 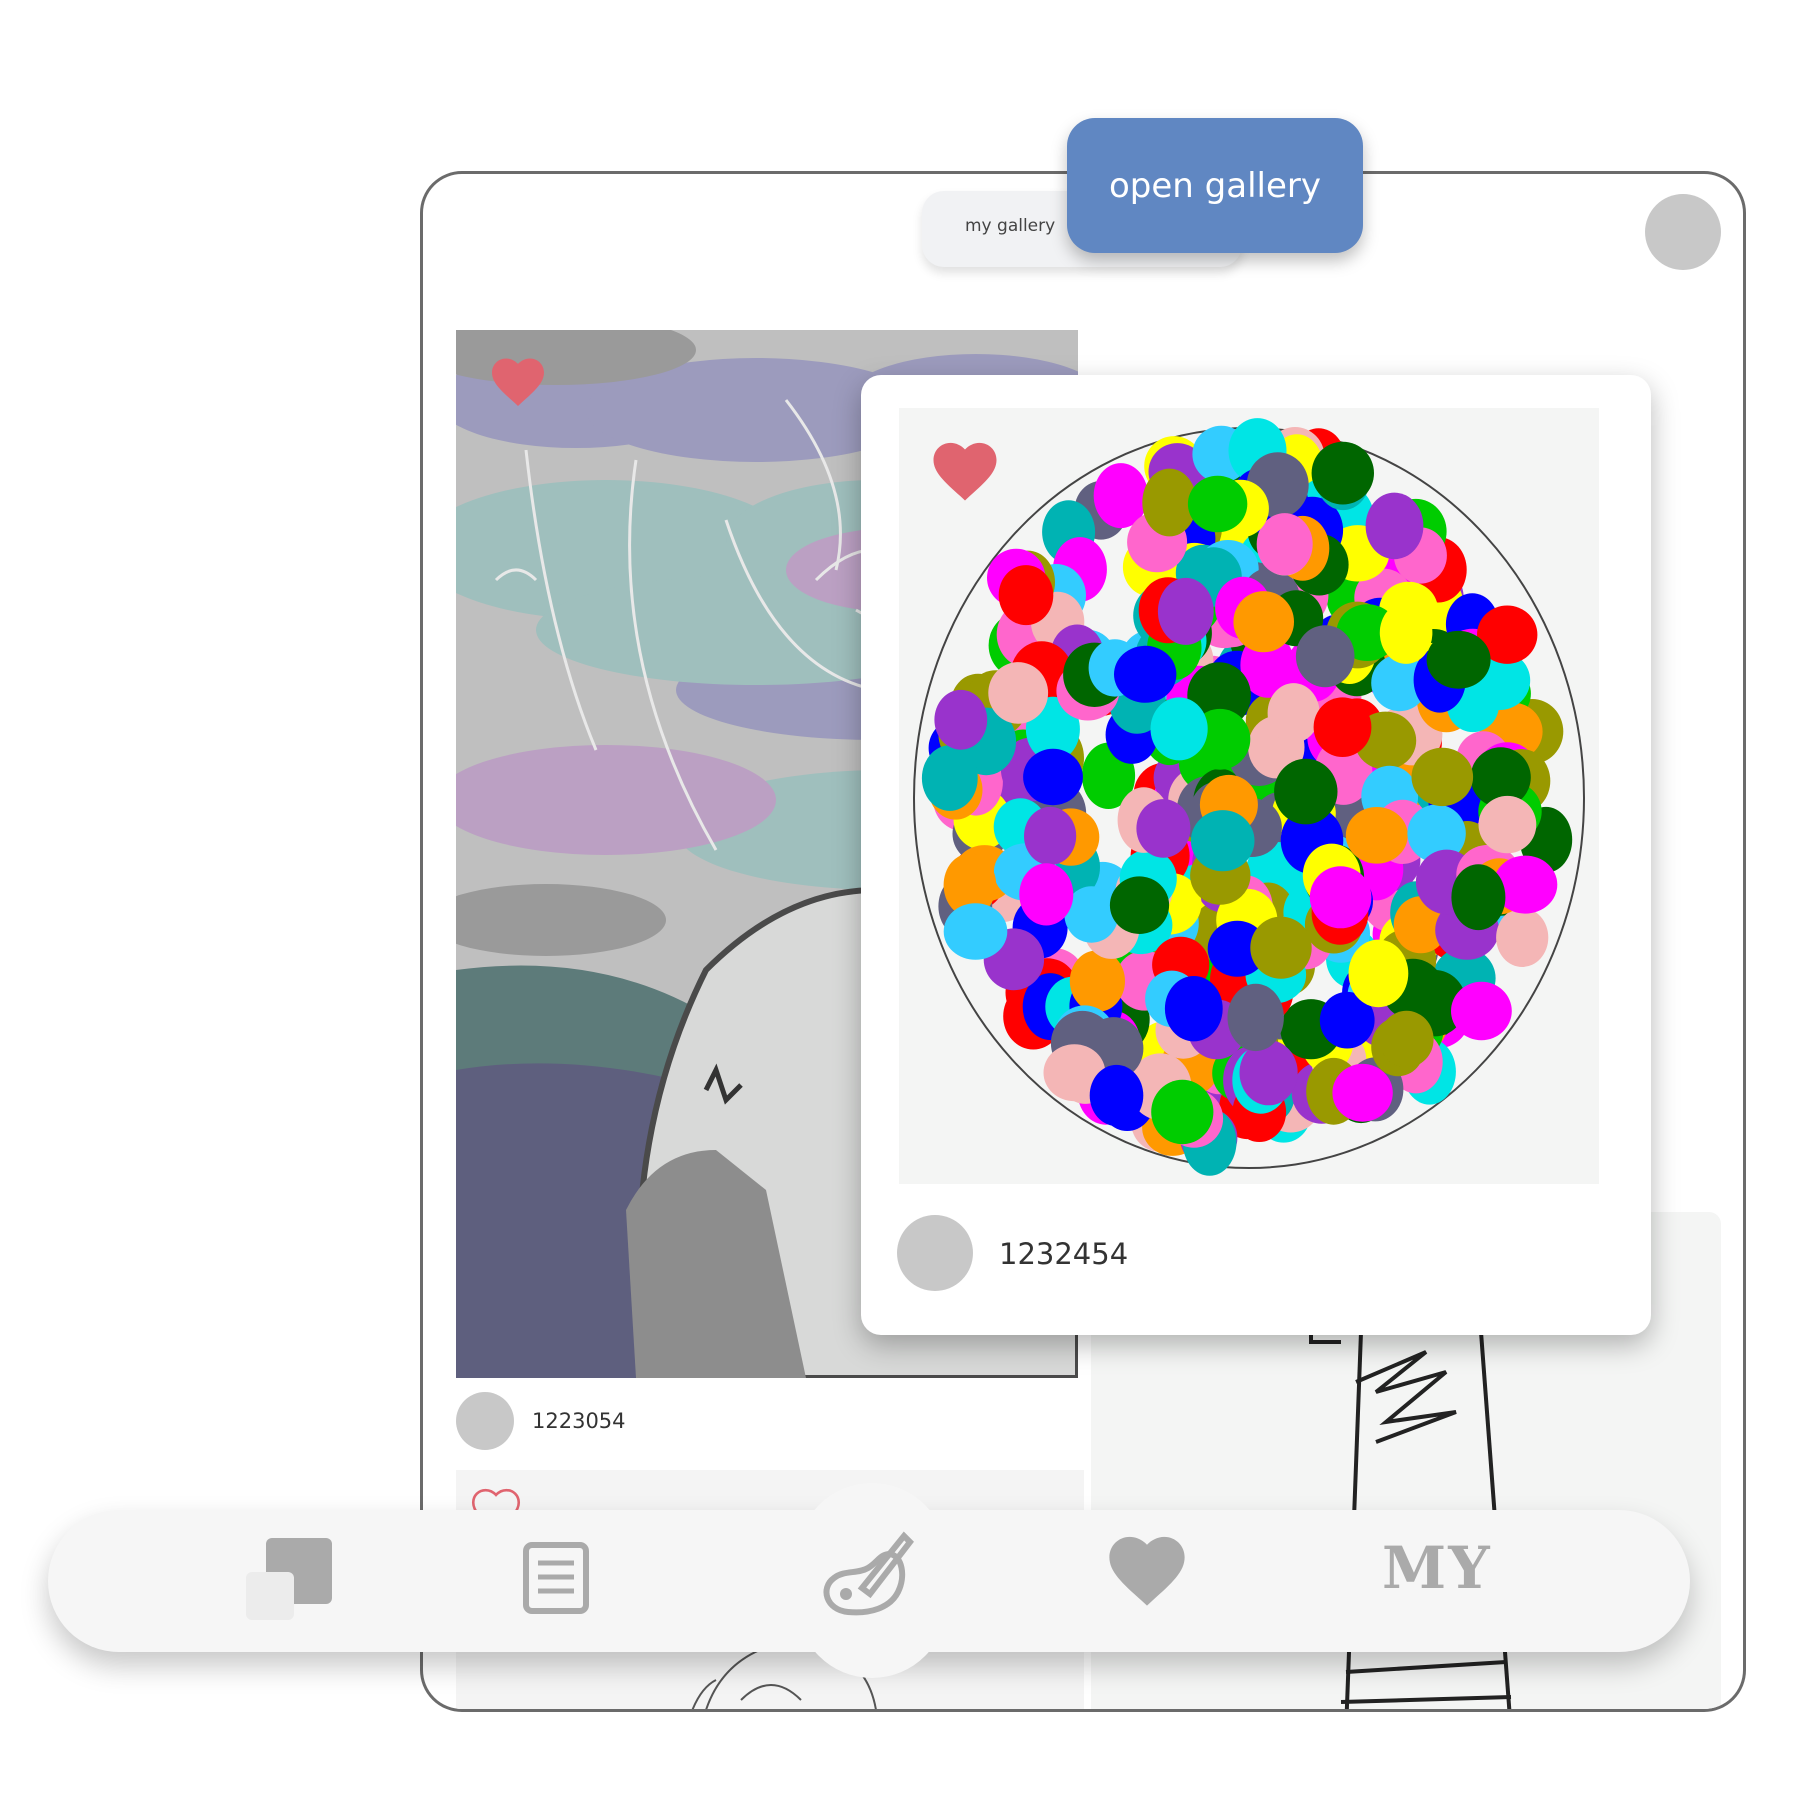 I want to click on list-icon, so click(x=556, y=1580).